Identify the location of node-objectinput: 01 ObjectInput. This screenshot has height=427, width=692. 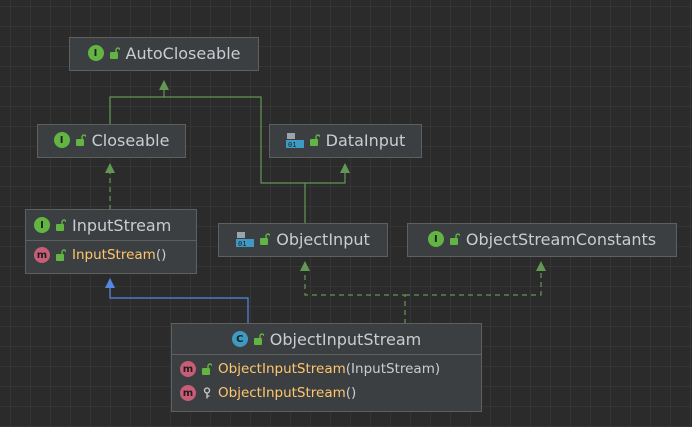
(303, 240).